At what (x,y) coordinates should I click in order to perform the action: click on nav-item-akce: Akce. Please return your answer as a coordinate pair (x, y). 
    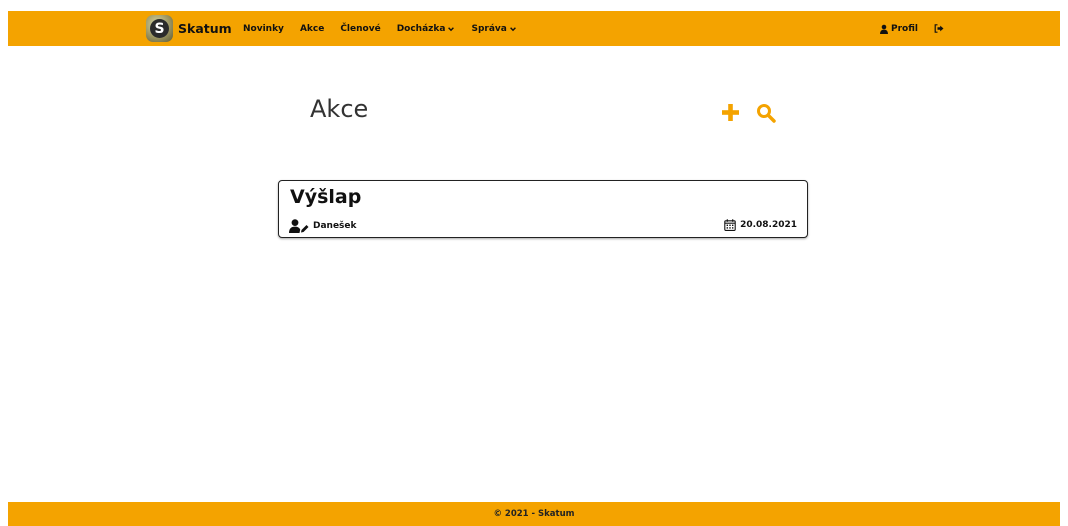
    Looking at the image, I should click on (312, 29).